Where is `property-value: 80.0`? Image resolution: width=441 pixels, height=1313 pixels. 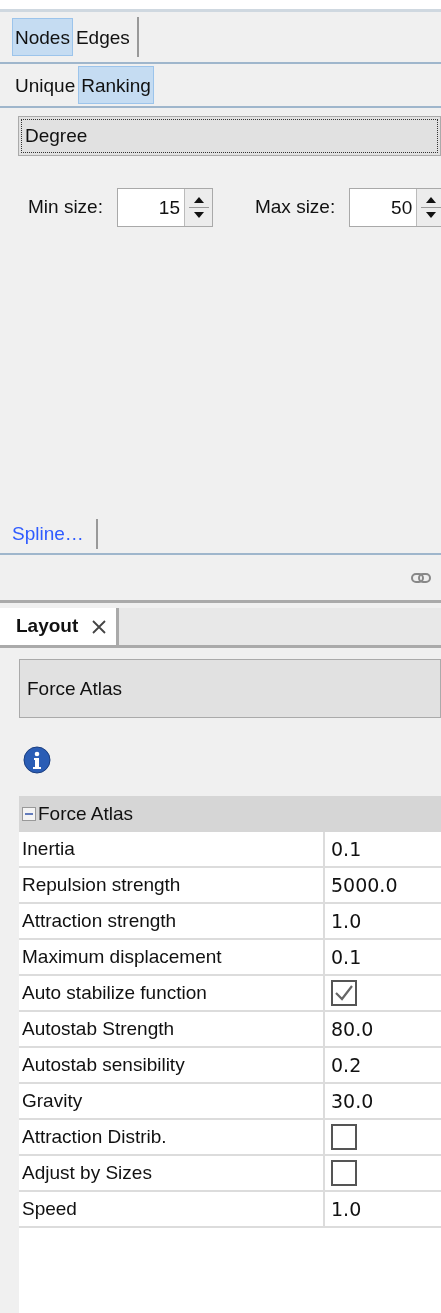
property-value: 80.0 is located at coordinates (352, 1029).